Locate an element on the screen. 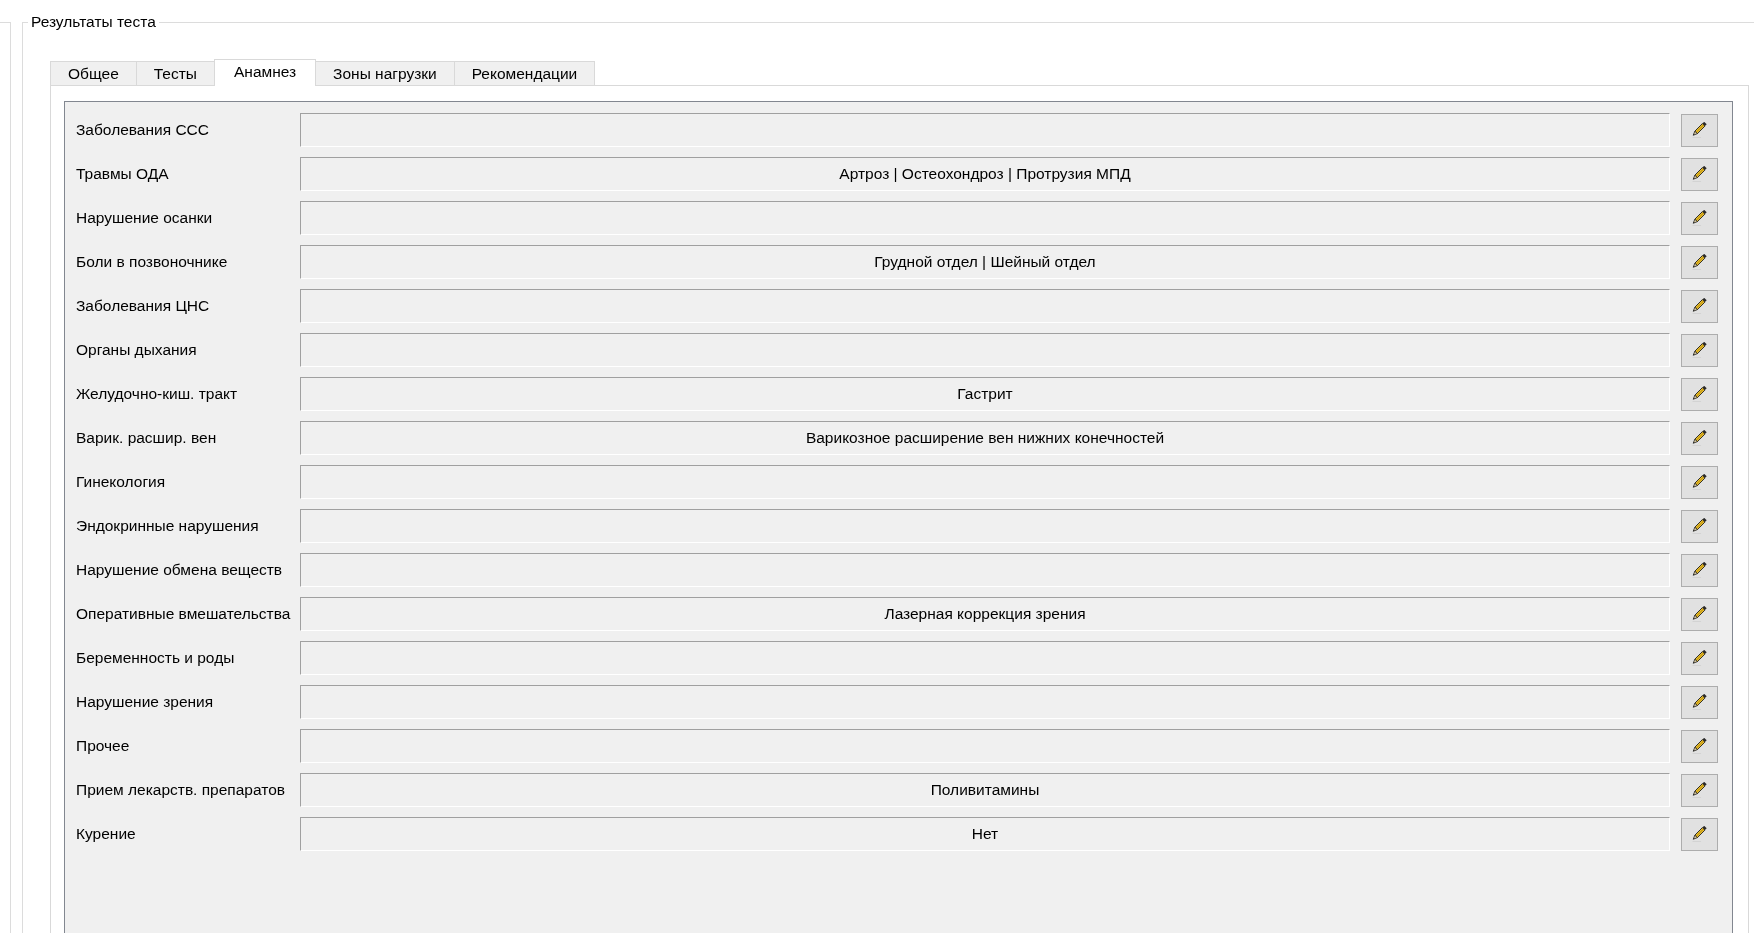  field-label: Гинекология is located at coordinates (121, 482).